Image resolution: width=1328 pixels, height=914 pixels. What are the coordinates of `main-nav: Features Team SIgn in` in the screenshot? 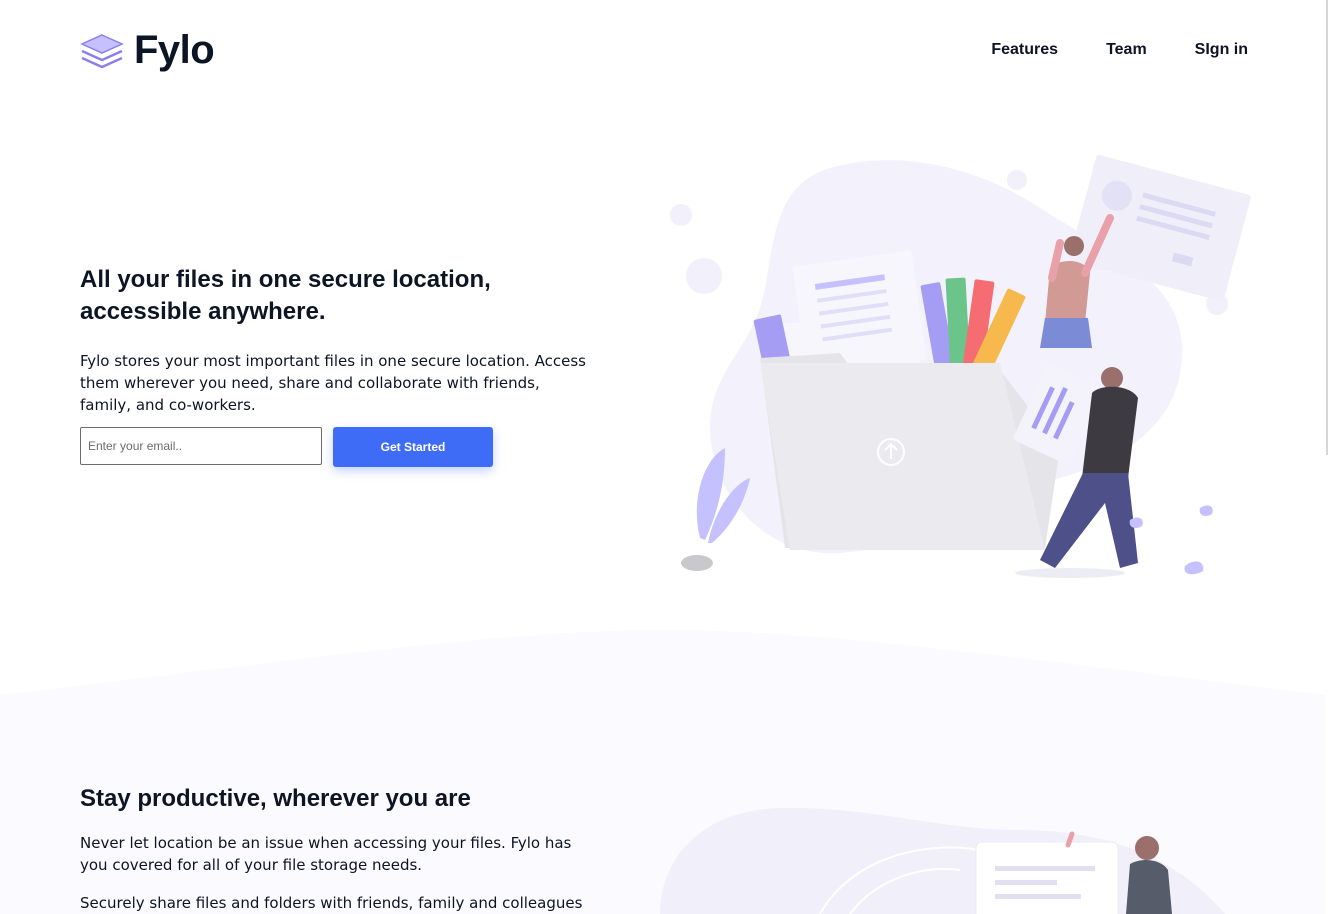 It's located at (1119, 50).